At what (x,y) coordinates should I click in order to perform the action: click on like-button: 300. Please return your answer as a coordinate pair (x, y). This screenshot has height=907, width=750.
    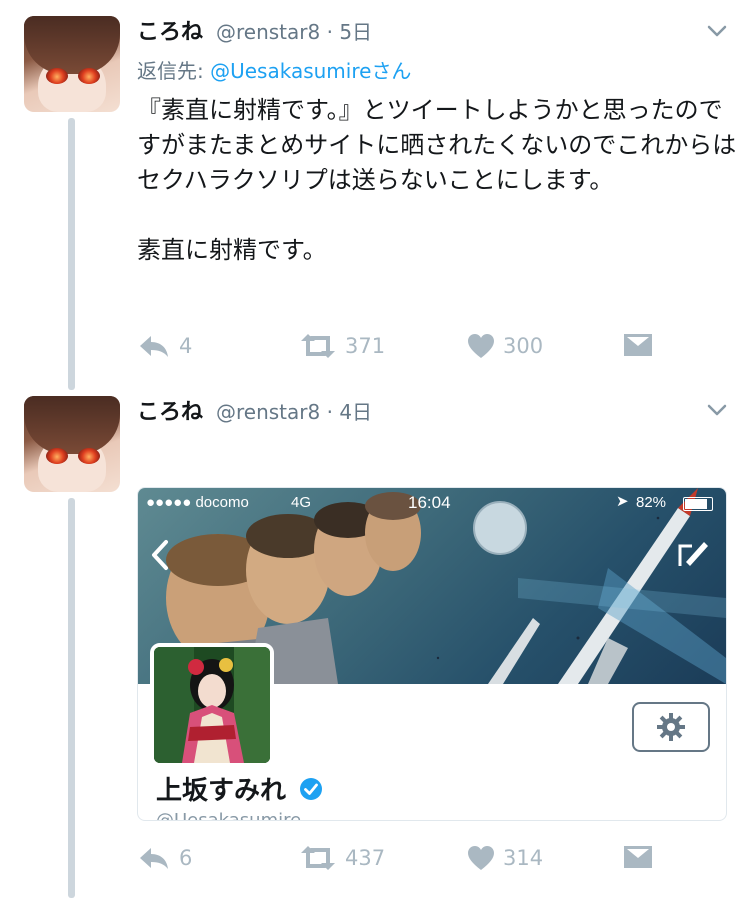
    Looking at the image, I should click on (505, 346).